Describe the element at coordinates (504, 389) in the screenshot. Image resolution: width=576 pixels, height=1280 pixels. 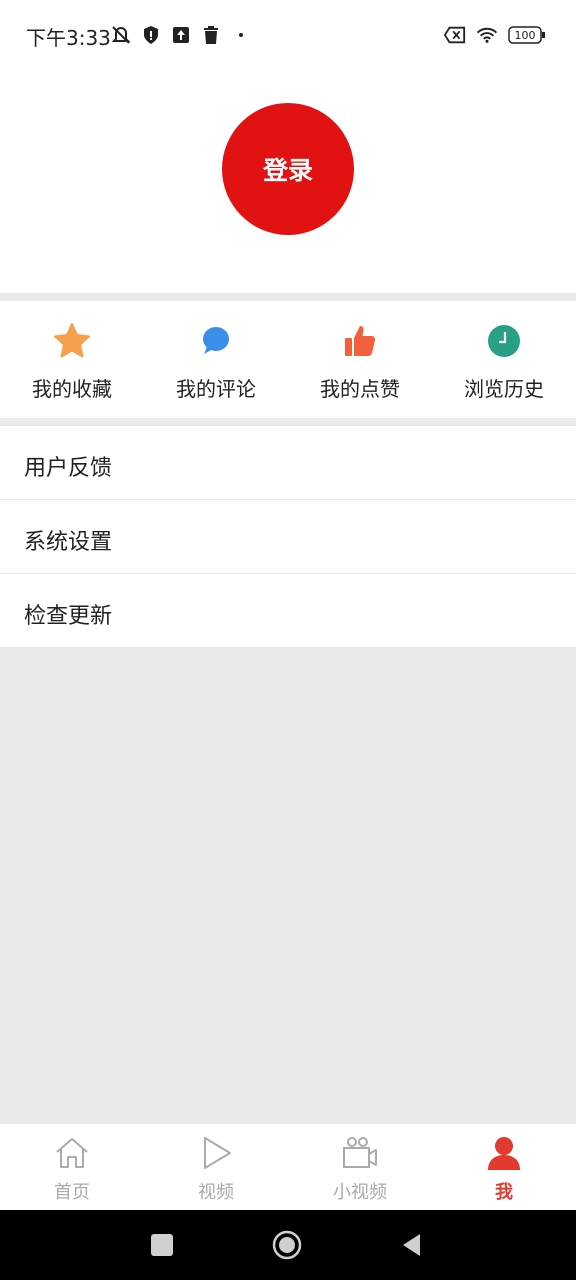
I see `quick-item-label: 浏览历史` at that location.